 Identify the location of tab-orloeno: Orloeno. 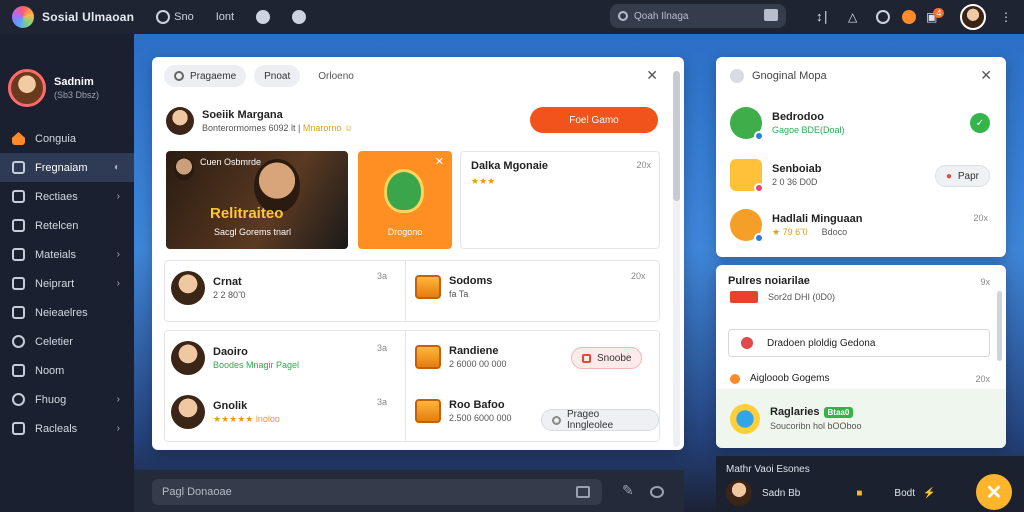
(336, 76).